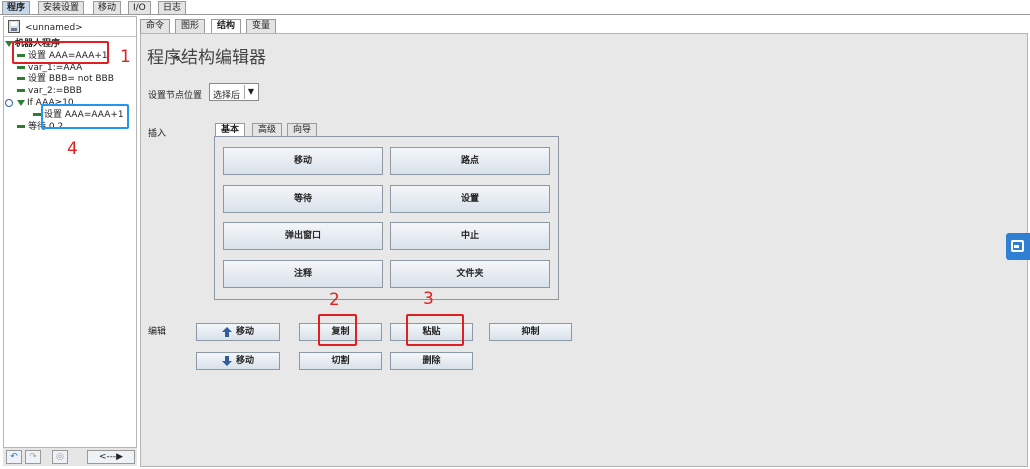 The image size is (1030, 469). Describe the element at coordinates (303, 199) in the screenshot. I see `insert-wait-button: 等待` at that location.